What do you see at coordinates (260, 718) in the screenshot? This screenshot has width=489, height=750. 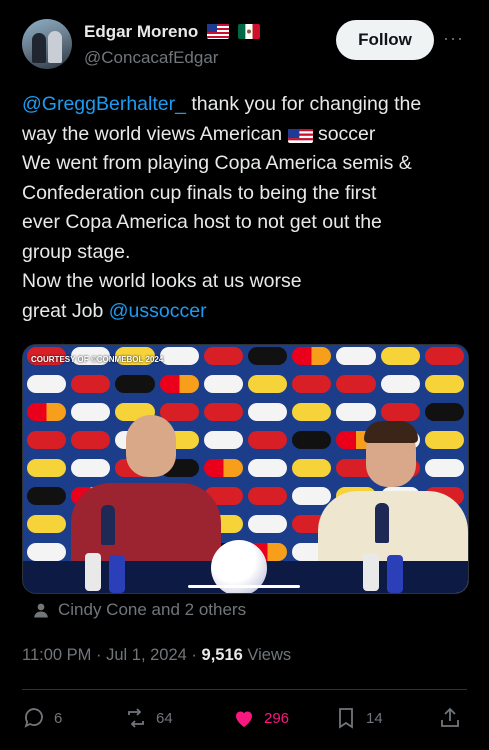 I see `like-button: 296` at bounding box center [260, 718].